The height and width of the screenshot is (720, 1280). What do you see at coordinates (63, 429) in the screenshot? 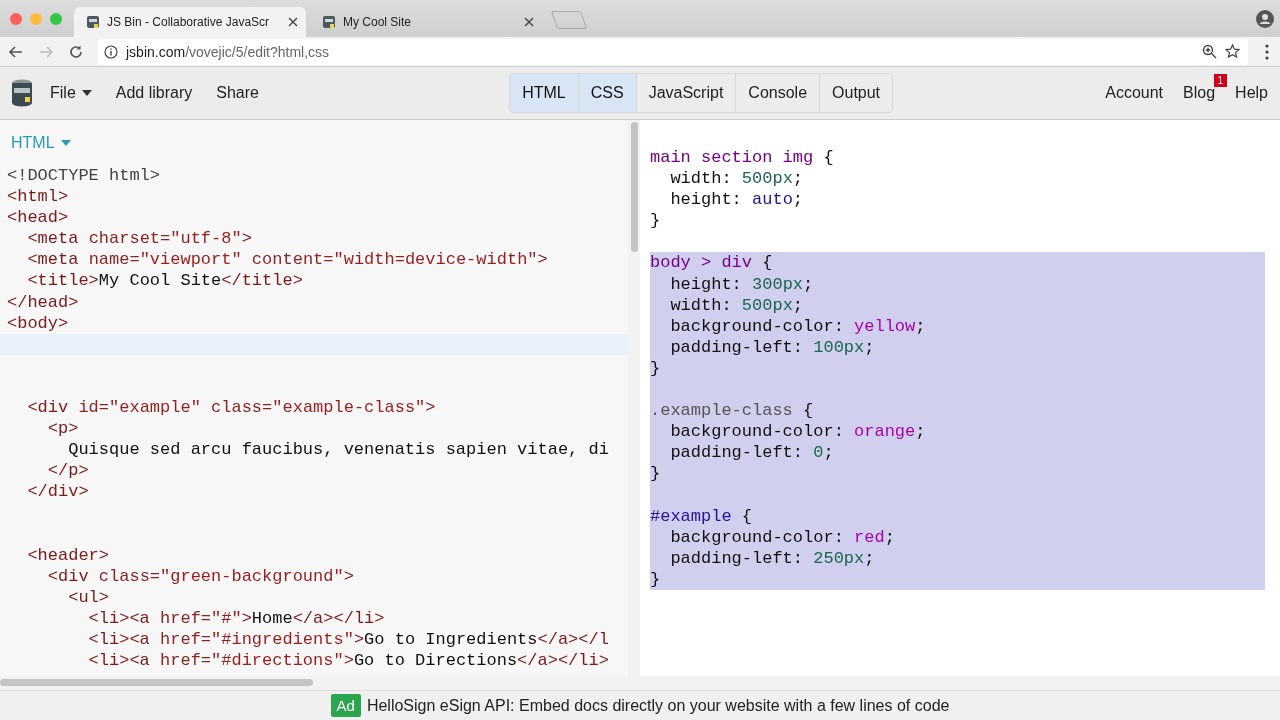
I see `code-line: <p>` at bounding box center [63, 429].